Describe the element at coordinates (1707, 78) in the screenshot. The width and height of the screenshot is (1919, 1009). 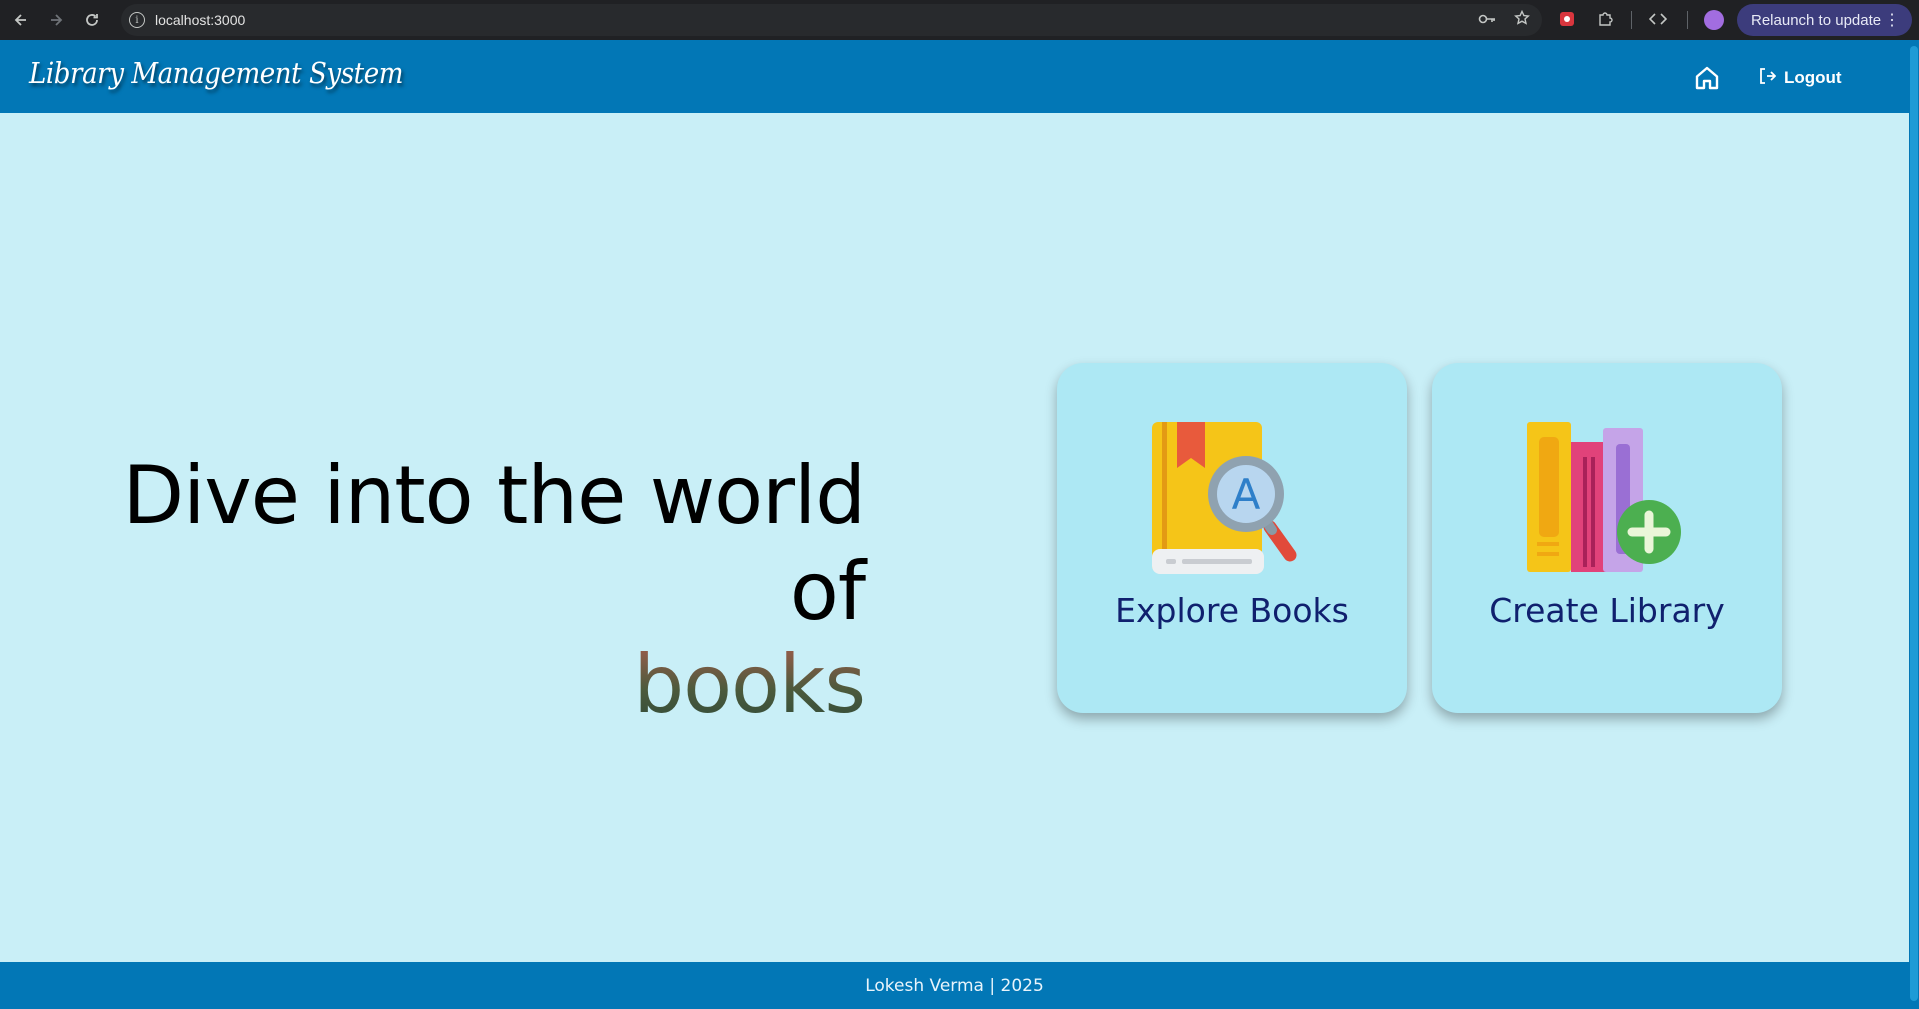
I see `home-icon` at that location.